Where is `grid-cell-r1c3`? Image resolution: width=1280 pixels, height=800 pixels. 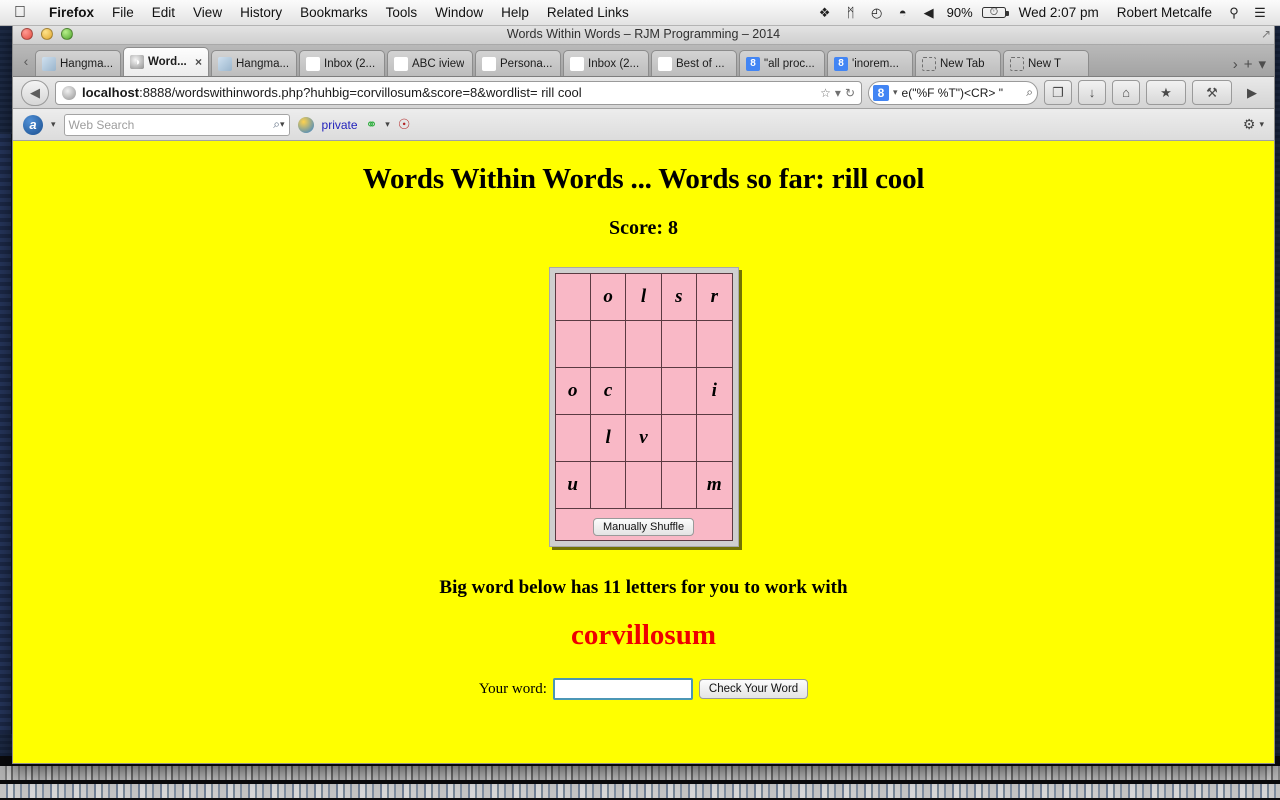
grid-cell-r1c3 is located at coordinates (679, 344).